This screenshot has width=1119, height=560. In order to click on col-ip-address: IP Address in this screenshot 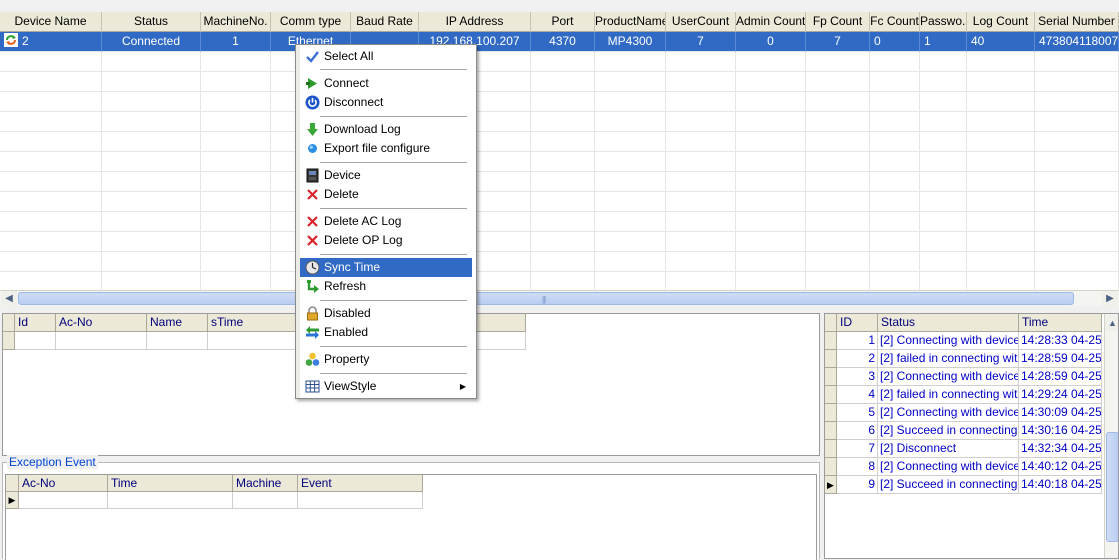, I will do `click(475, 22)`.